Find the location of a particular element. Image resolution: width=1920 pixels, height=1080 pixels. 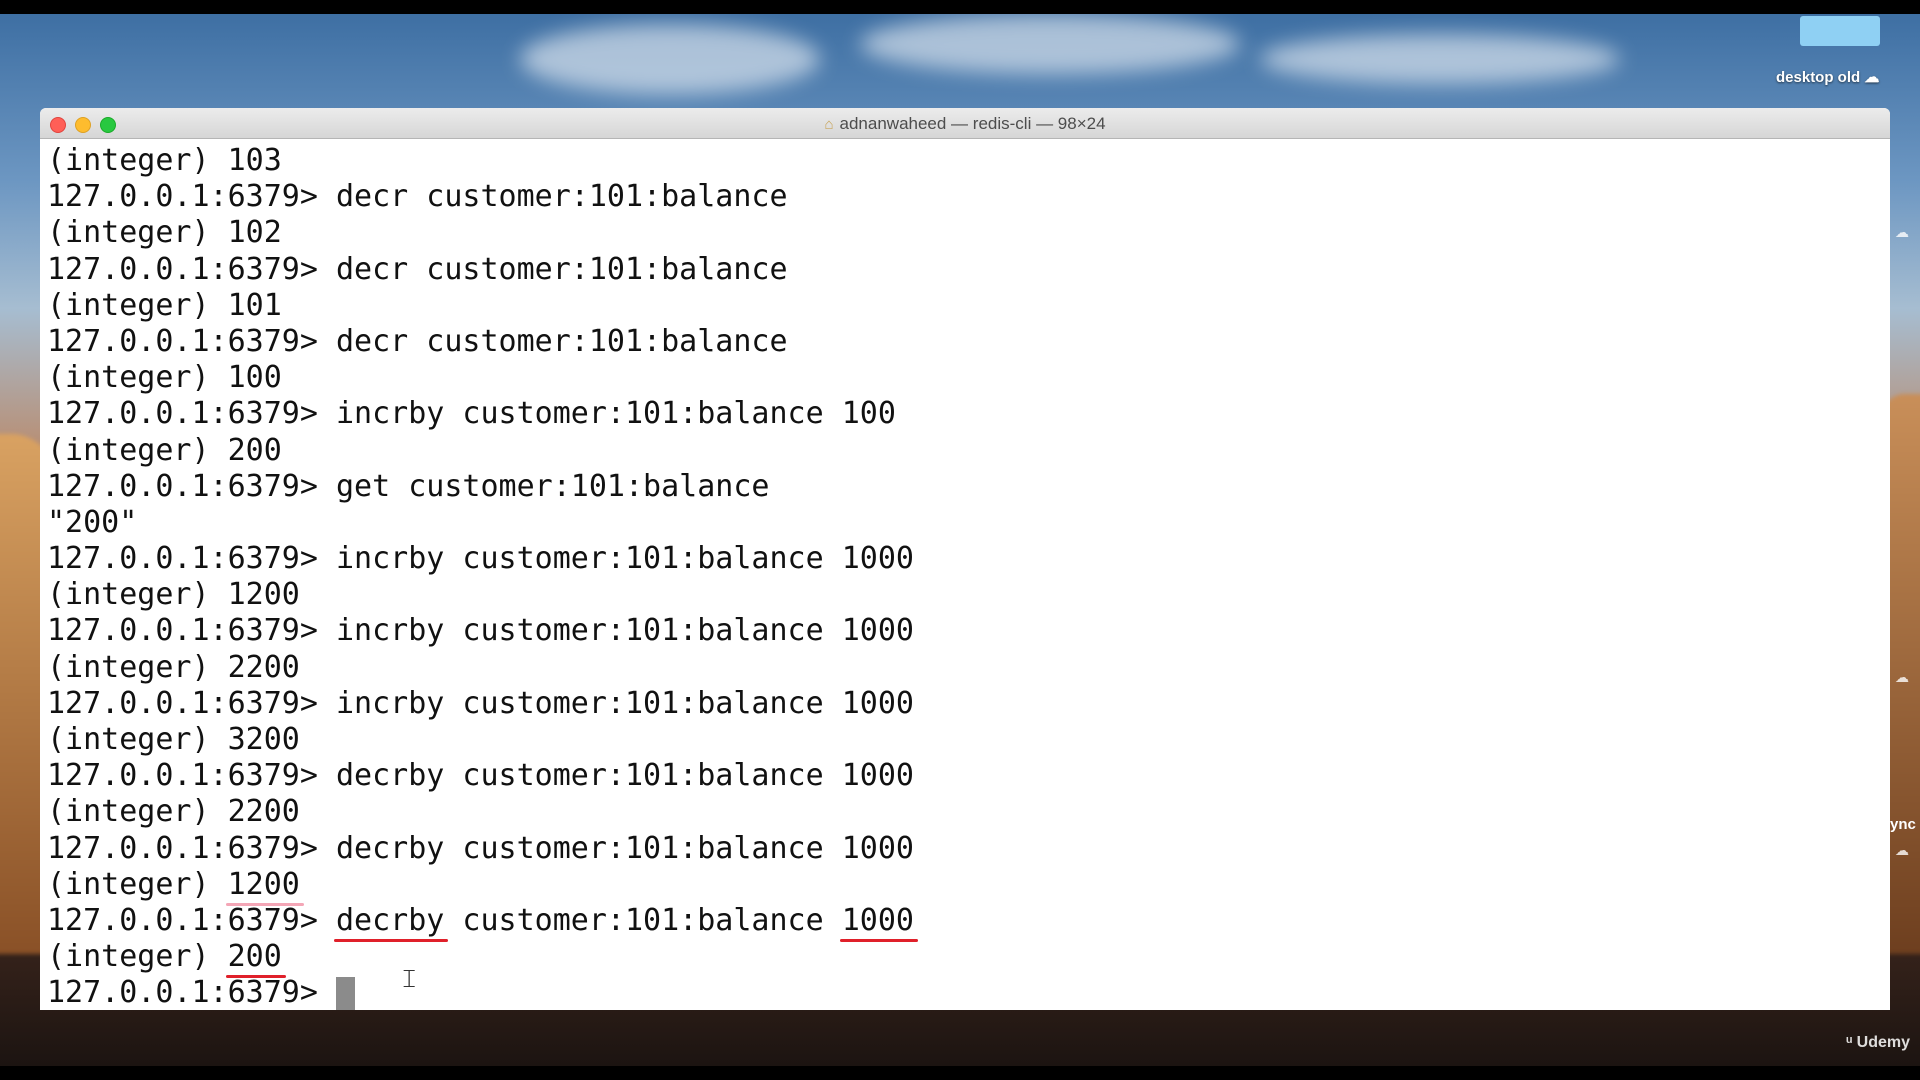

terminal-line: (integer) 100 is located at coordinates (164, 378).